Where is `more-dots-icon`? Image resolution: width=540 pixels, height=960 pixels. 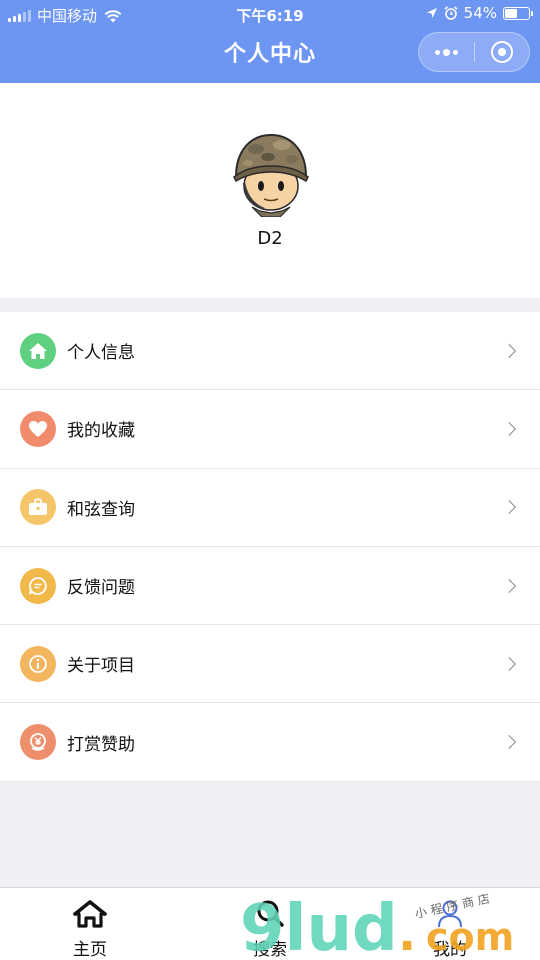
more-dots-icon is located at coordinates (446, 52).